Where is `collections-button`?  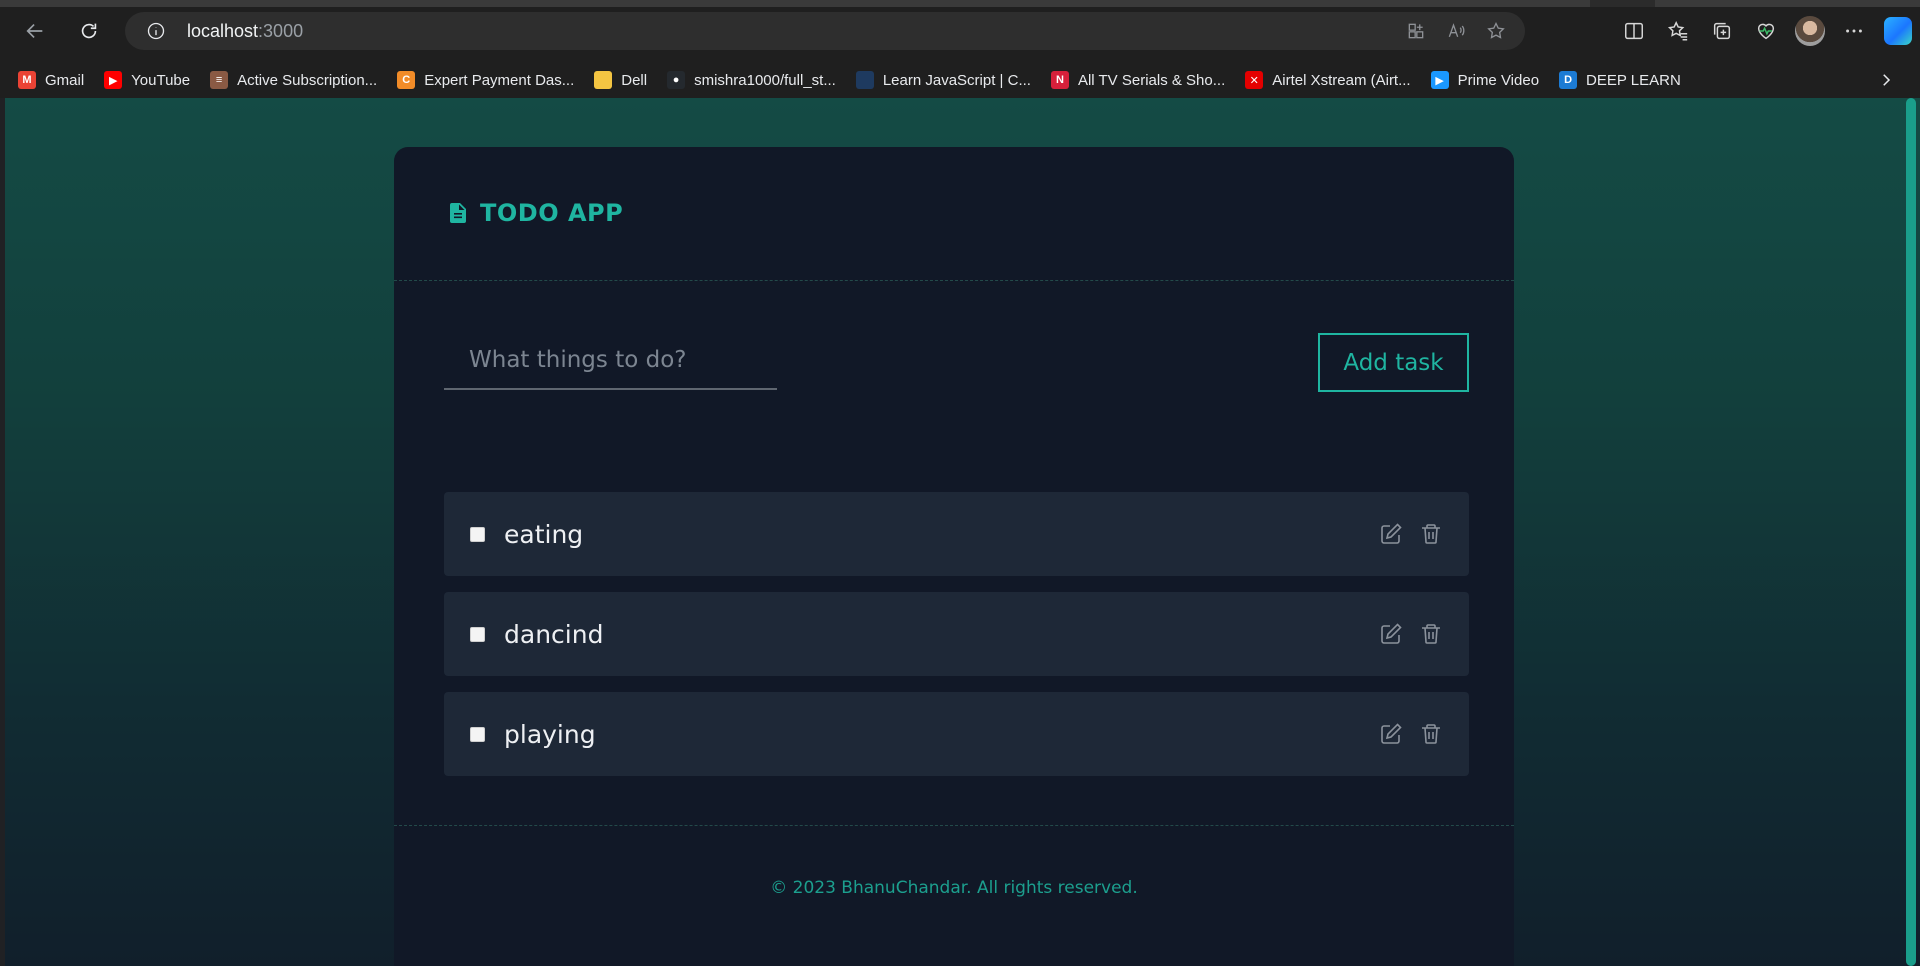 collections-button is located at coordinates (1722, 31).